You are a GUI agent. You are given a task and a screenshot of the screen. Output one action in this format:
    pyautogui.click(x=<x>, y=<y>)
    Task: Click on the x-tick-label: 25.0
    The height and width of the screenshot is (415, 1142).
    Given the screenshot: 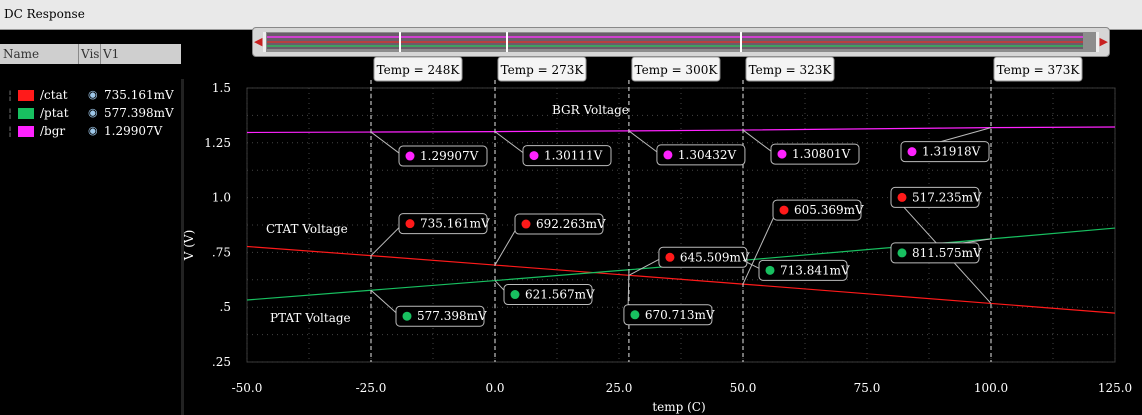 What is the action you would take?
    pyautogui.click(x=619, y=388)
    